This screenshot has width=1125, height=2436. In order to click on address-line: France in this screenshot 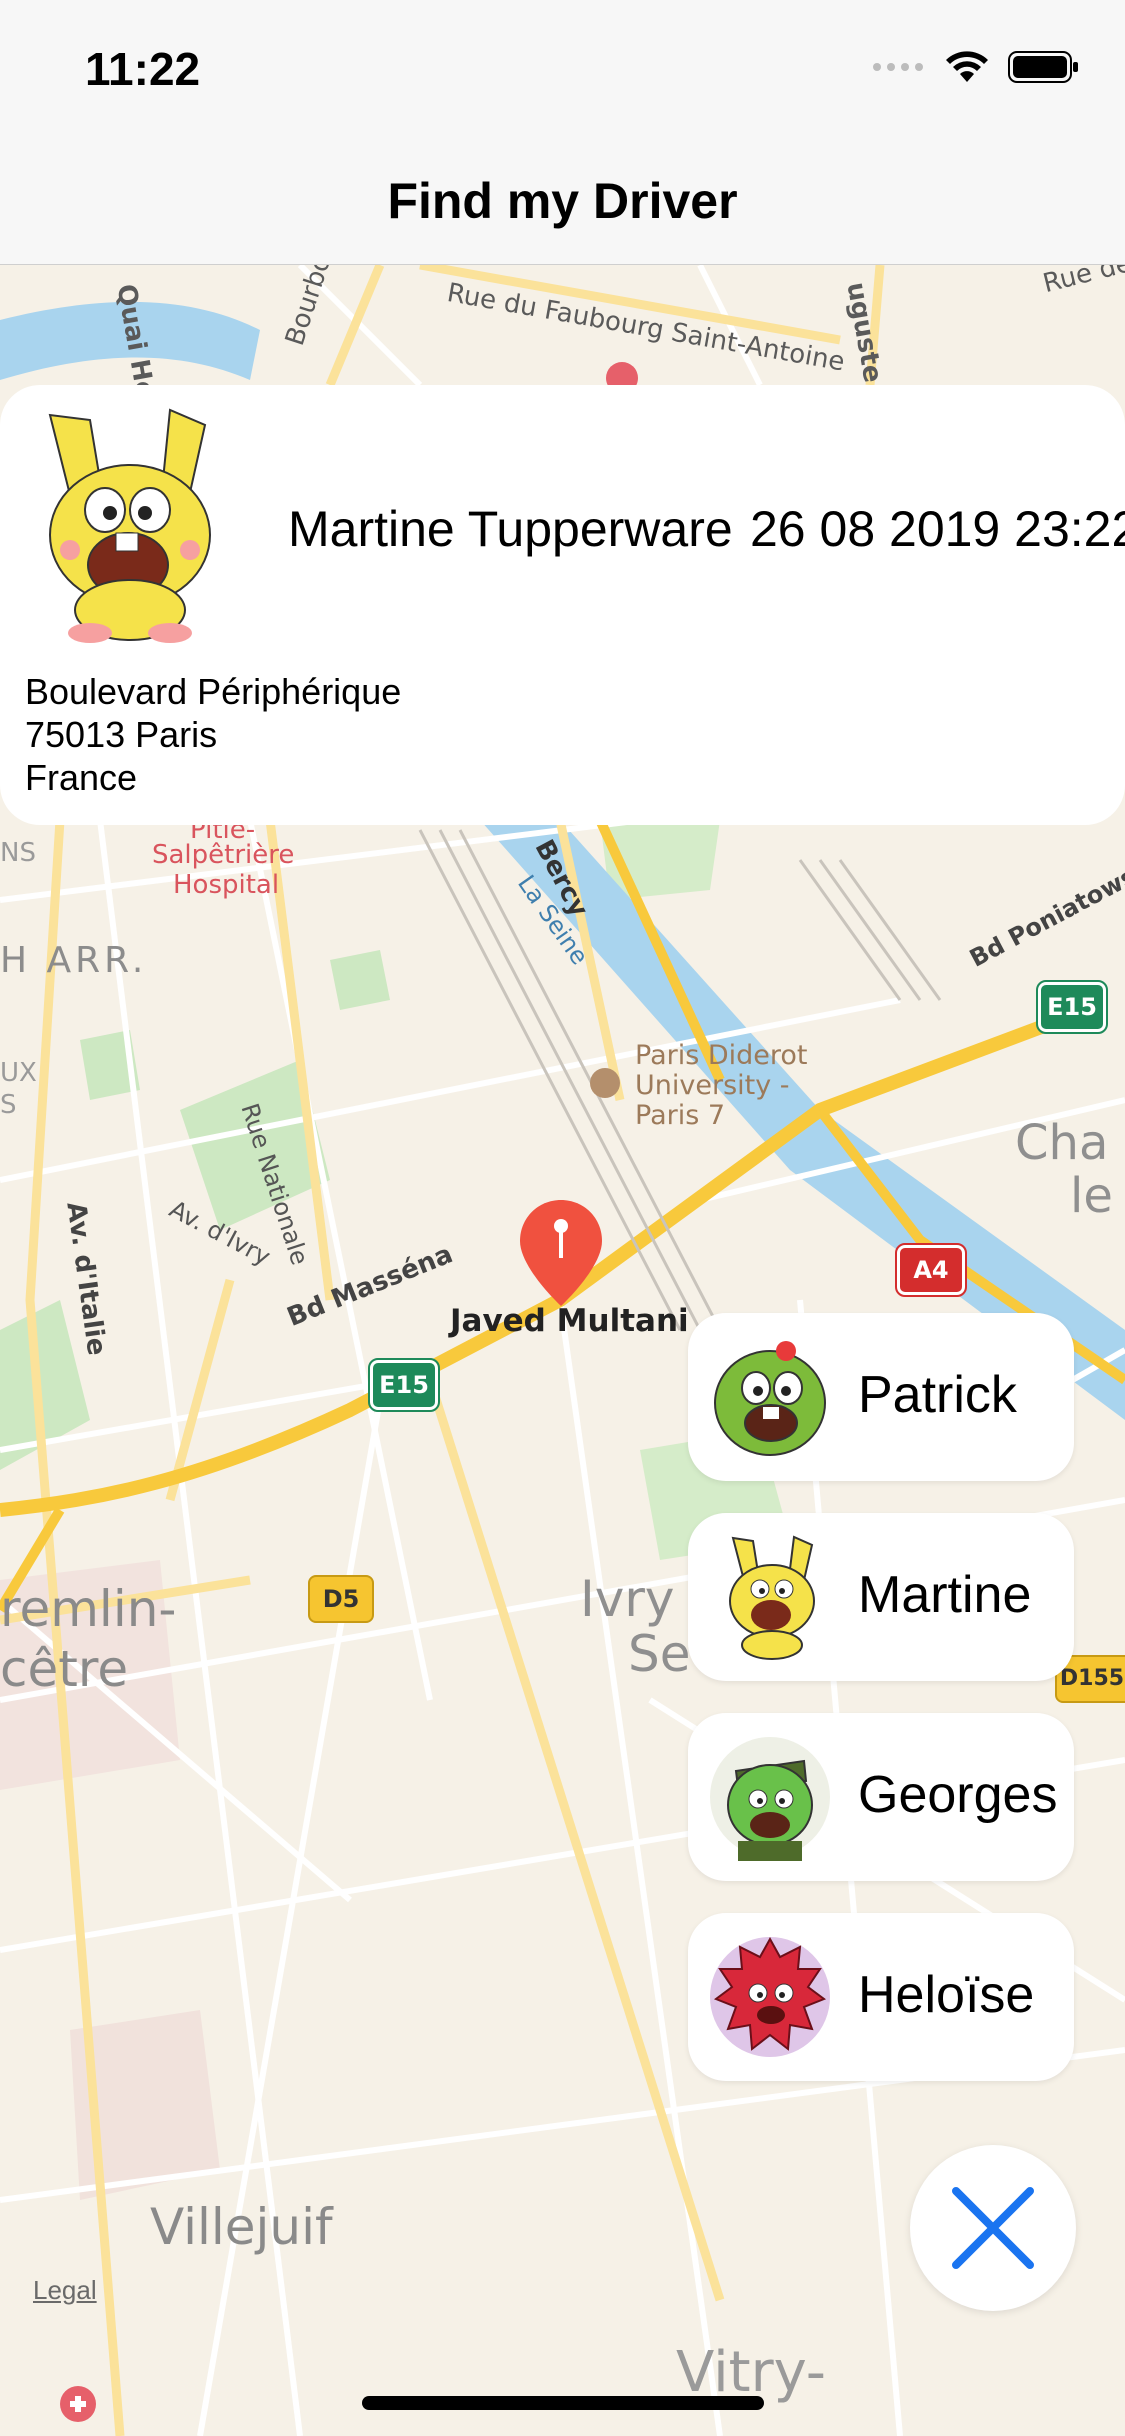, I will do `click(81, 777)`.